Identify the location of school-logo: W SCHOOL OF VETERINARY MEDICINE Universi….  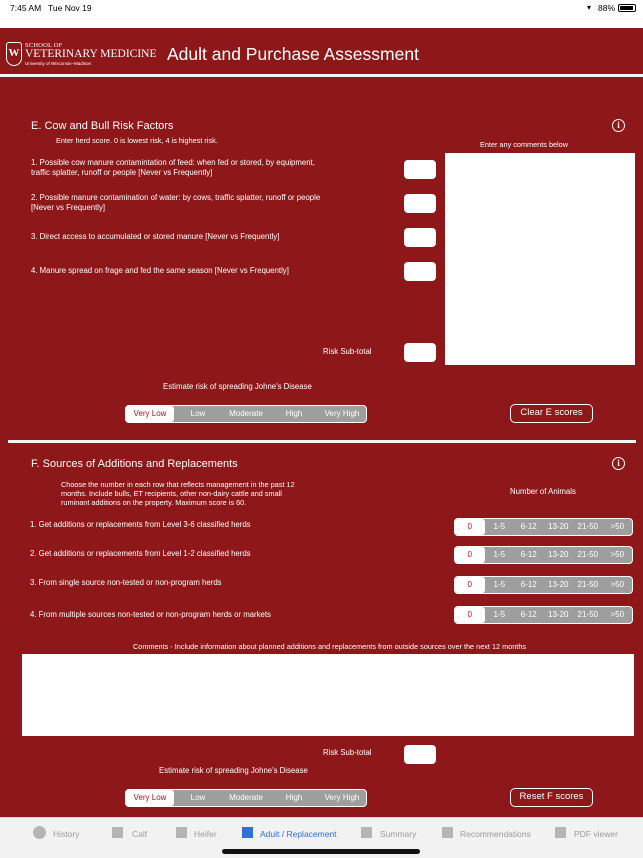
(81, 55).